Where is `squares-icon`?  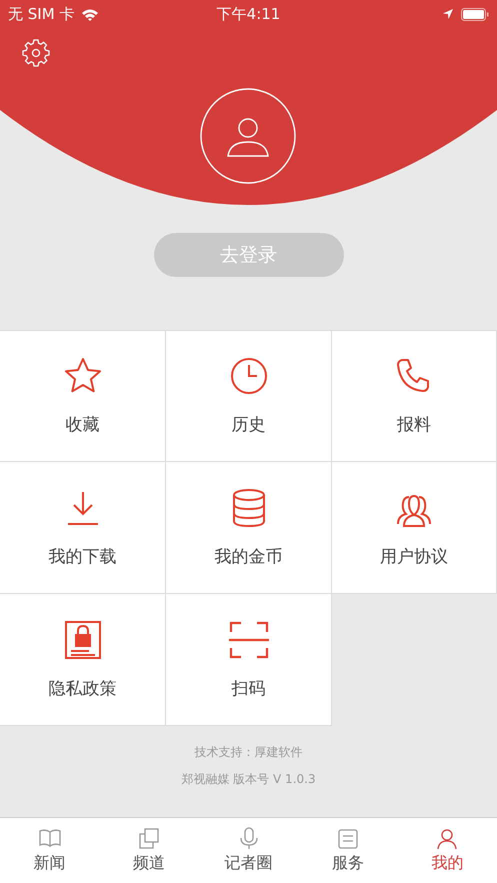
squares-icon is located at coordinates (149, 839).